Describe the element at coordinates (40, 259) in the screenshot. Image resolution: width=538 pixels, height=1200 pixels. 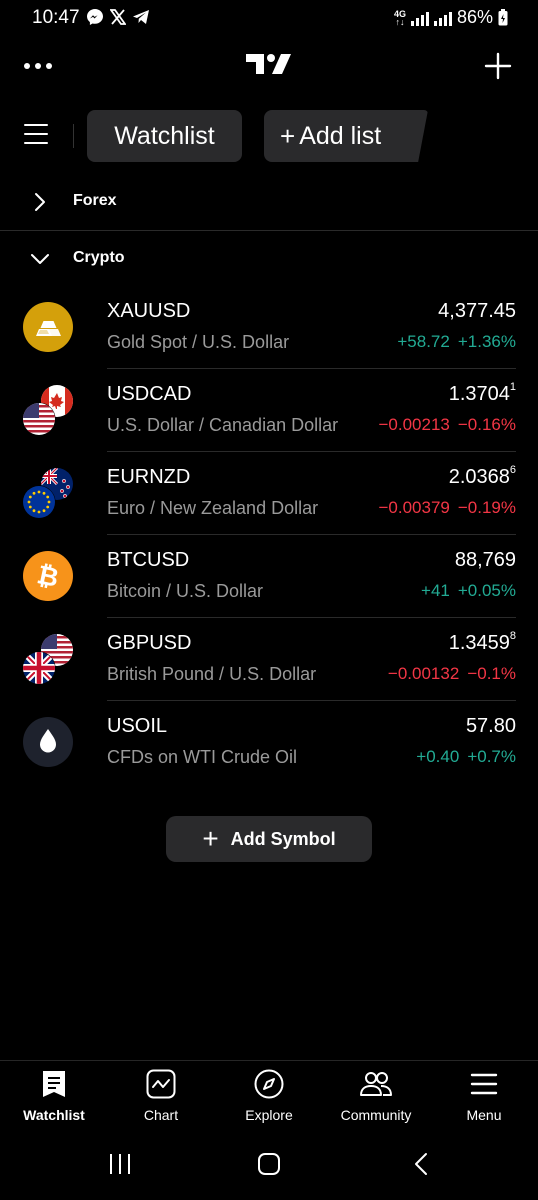
I see `chevron-down-icon` at that location.